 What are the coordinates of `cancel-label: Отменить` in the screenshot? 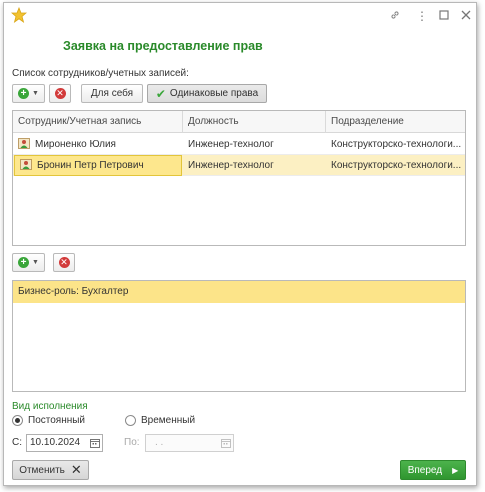 It's located at (42, 470).